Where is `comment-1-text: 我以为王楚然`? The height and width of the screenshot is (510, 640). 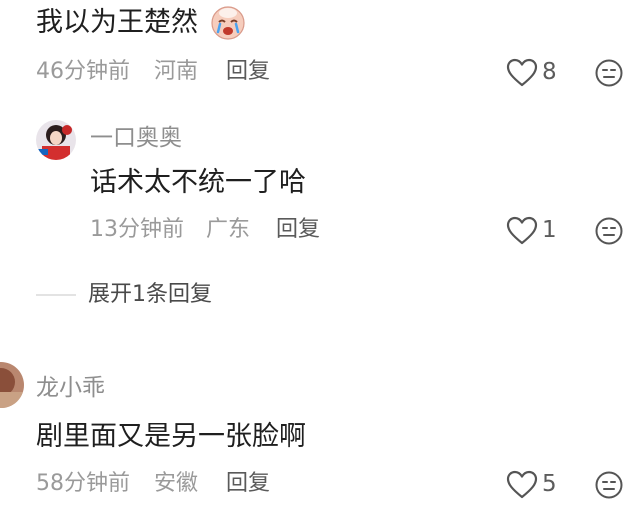 comment-1-text: 我以为王楚然 is located at coordinates (117, 22).